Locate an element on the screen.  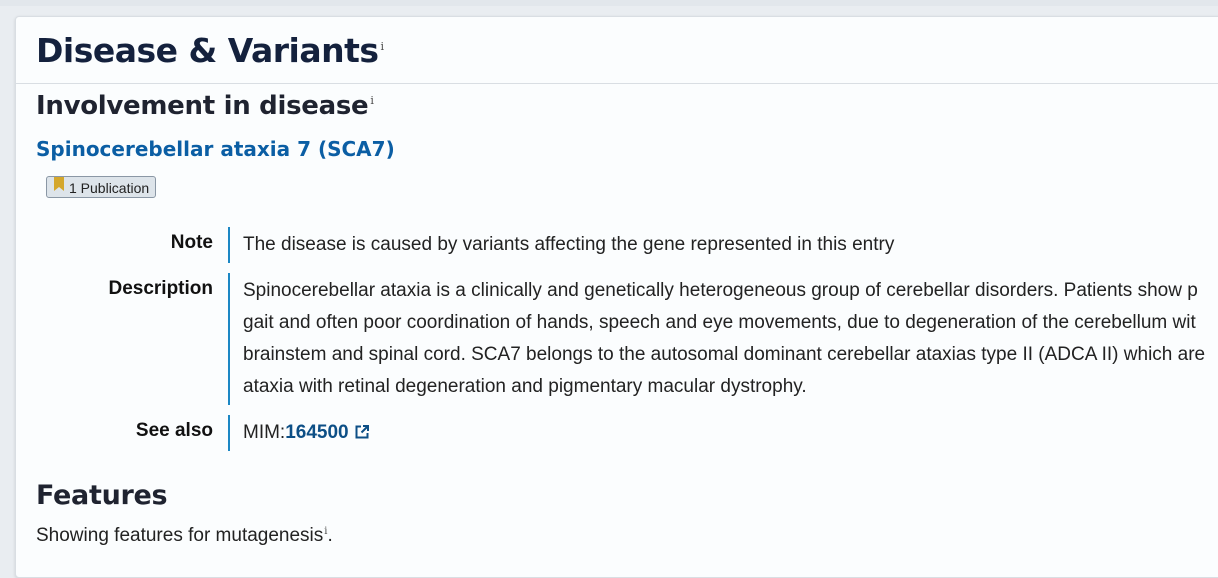
note-label: Note is located at coordinates (191, 242).